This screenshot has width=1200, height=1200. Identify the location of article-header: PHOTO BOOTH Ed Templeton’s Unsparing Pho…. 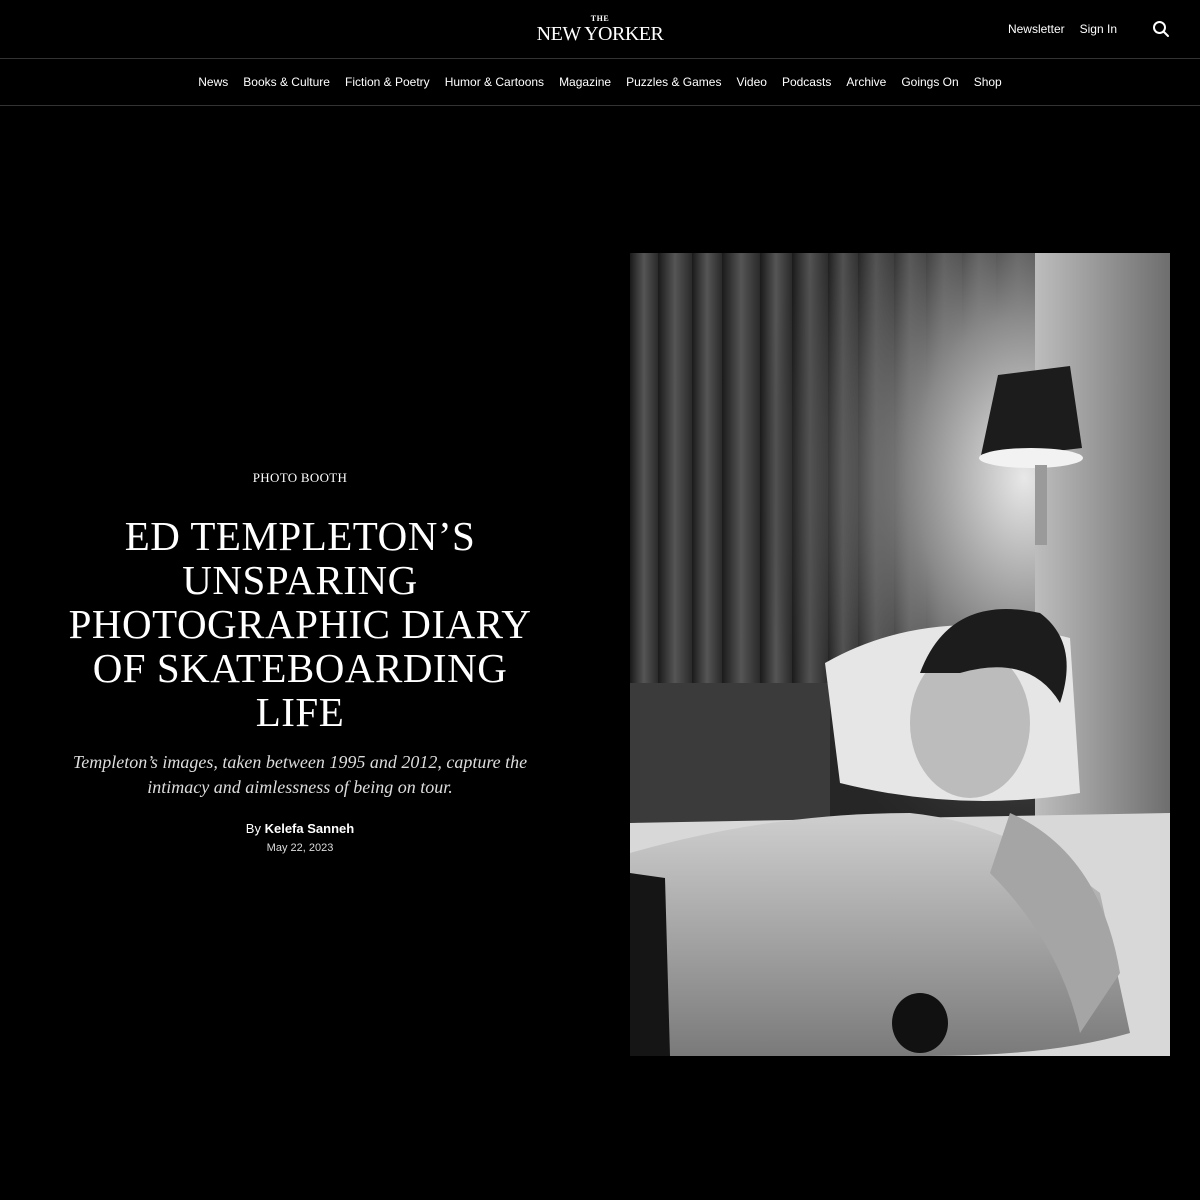
(300, 662).